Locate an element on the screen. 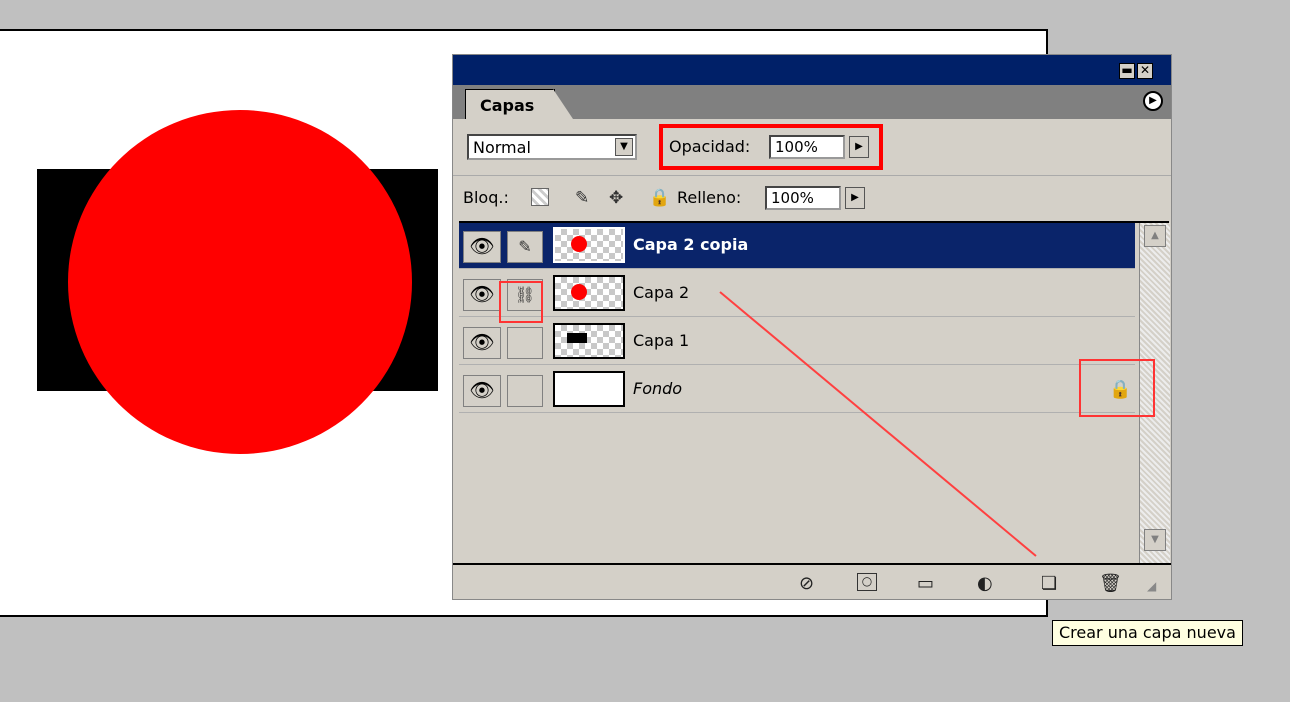  tooltip: Crear una capa nueva is located at coordinates (1147, 633).